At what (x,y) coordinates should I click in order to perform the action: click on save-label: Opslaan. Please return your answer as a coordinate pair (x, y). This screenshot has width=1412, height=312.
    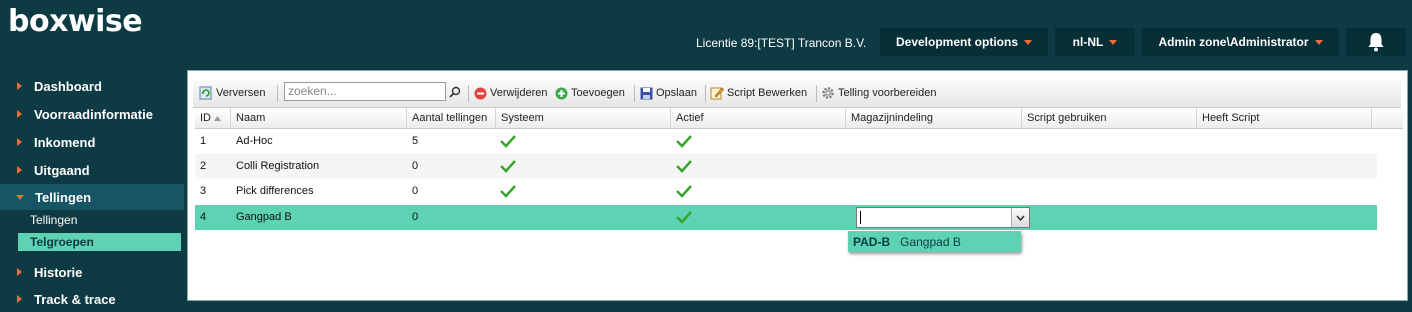
    Looking at the image, I should click on (676, 93).